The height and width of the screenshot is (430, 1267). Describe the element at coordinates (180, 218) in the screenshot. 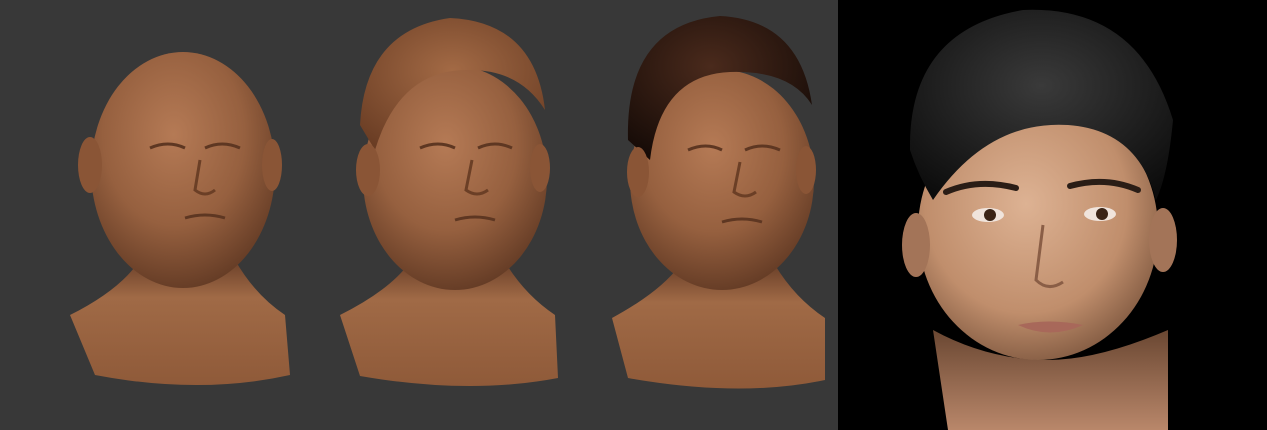

I see `bald-sculpt-head` at that location.